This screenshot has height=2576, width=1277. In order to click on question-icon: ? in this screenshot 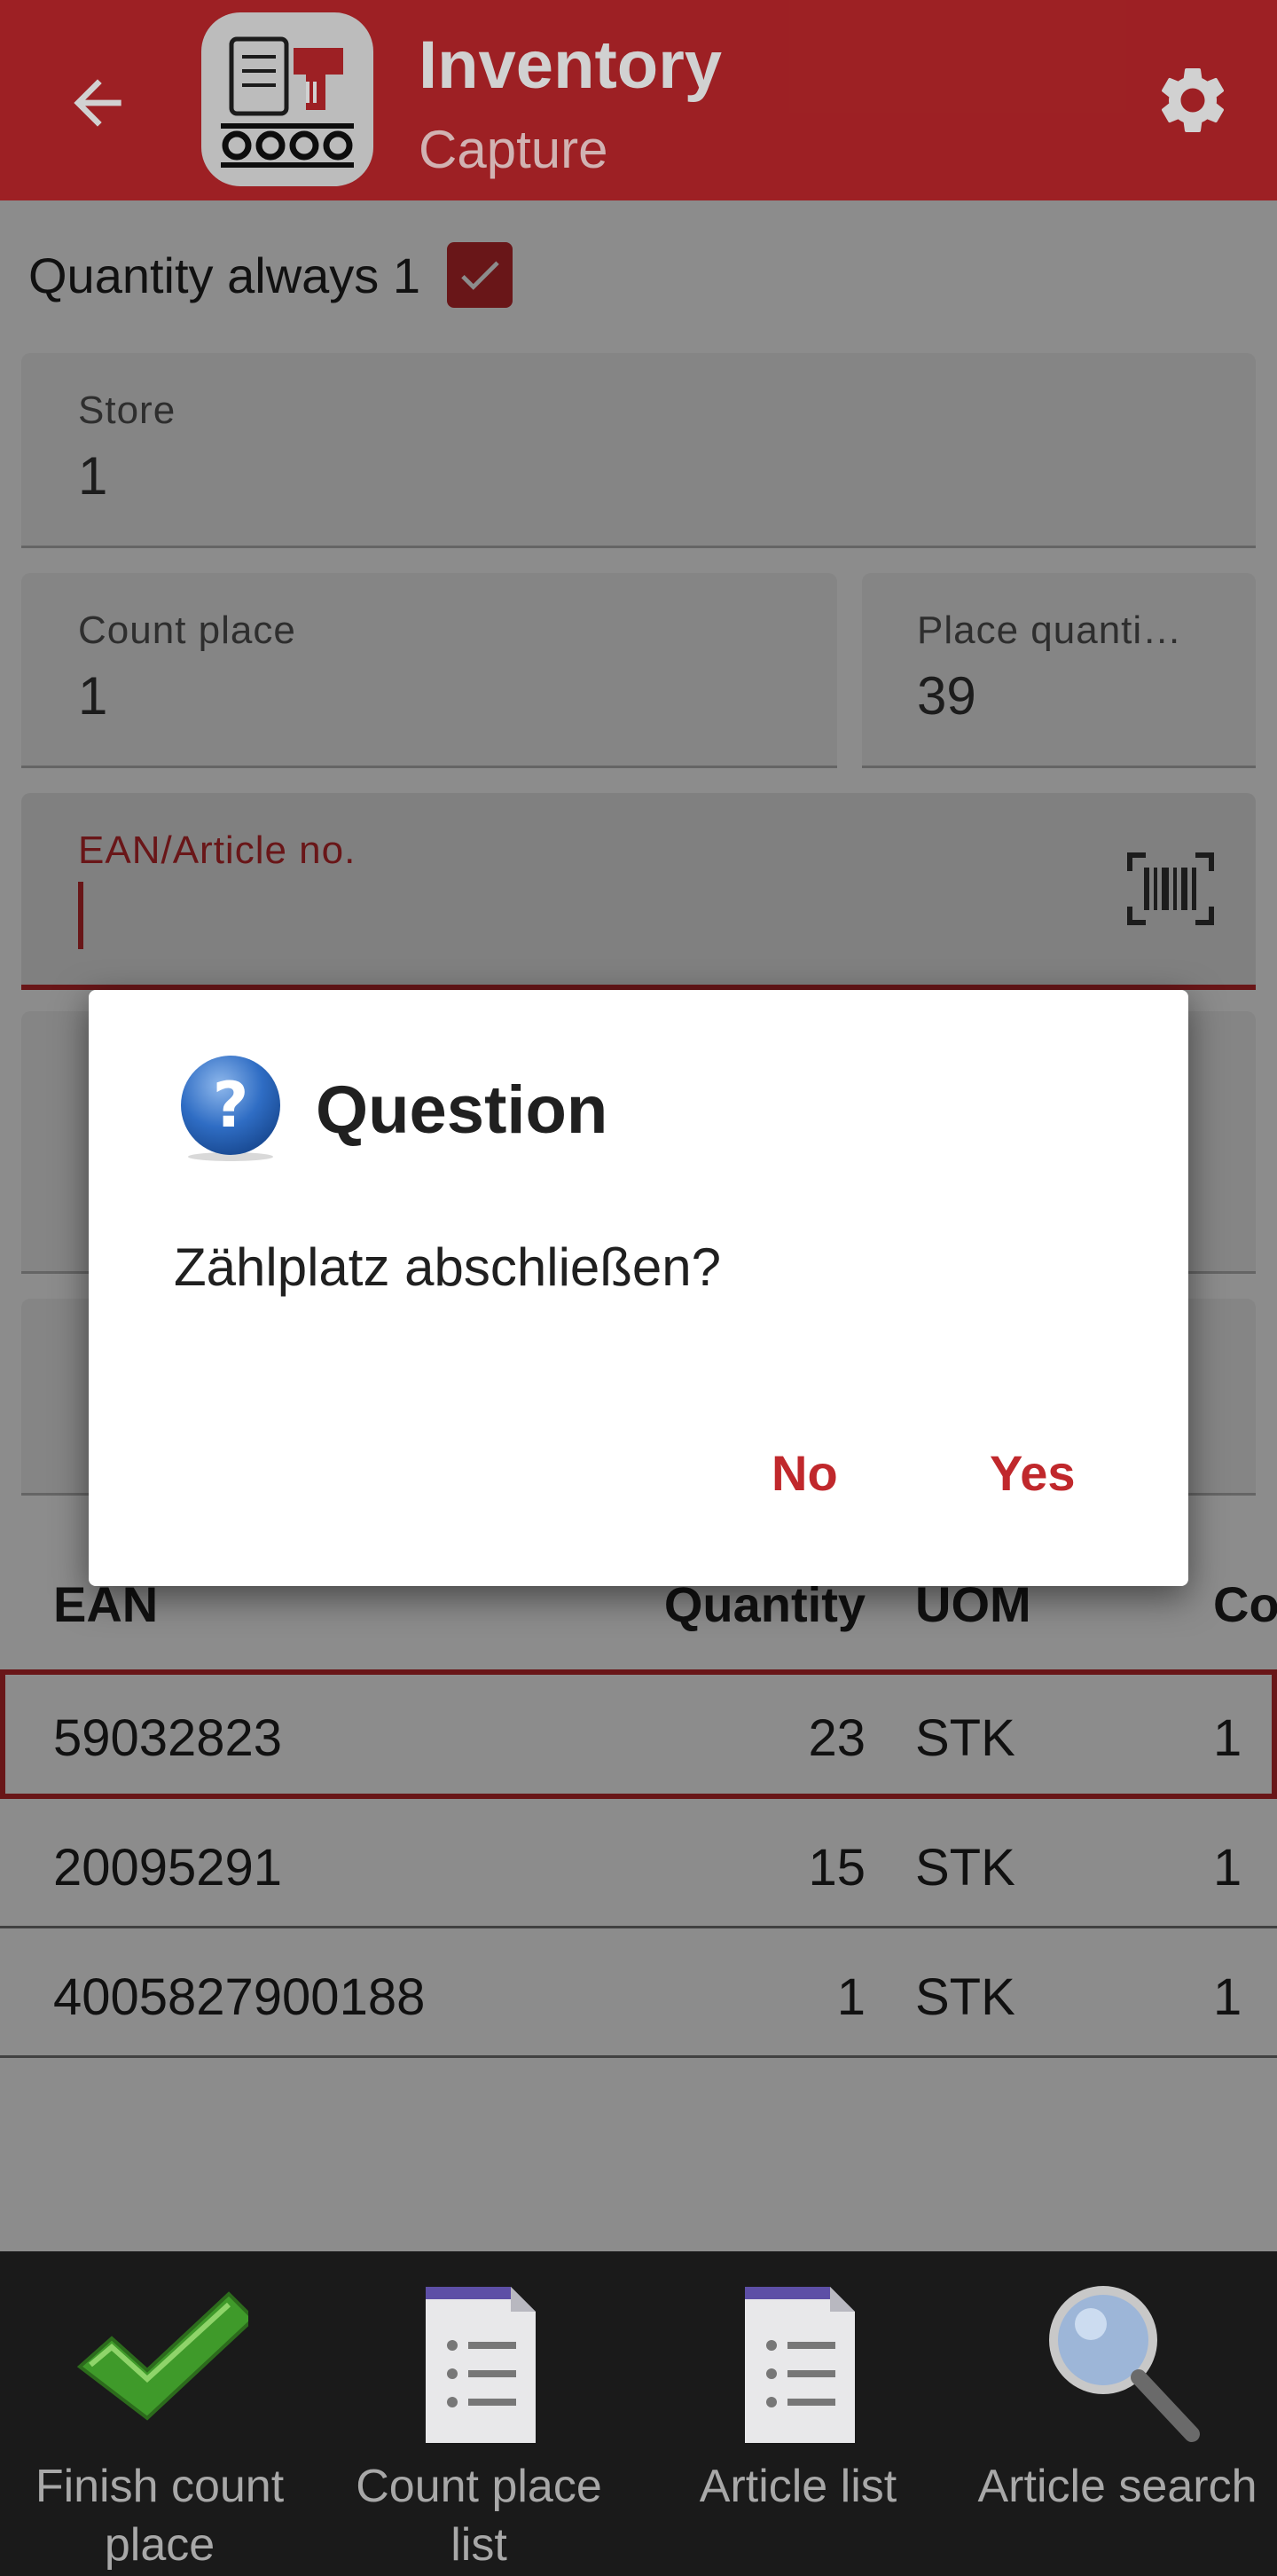, I will do `click(230, 1108)`.